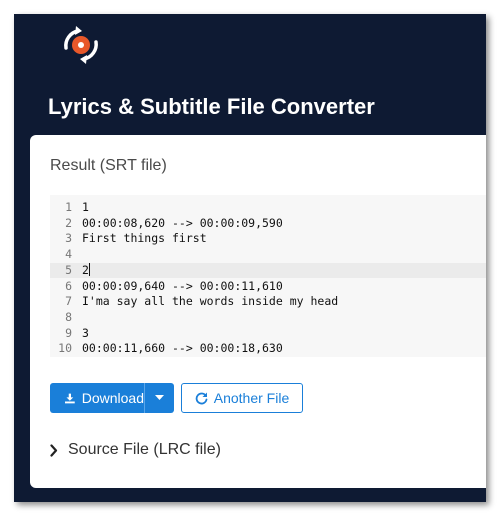 The height and width of the screenshot is (517, 500). I want to click on source-file-toggle: Source File (LRC file), so click(135, 450).